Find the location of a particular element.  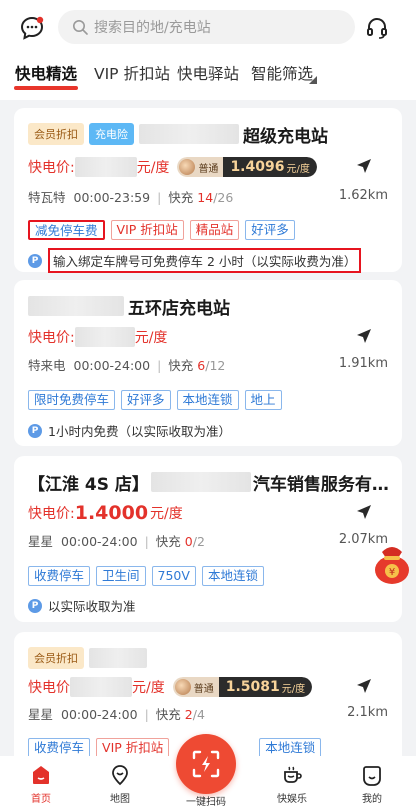

price-row: 快电价: 元/度 is located at coordinates (97, 337).